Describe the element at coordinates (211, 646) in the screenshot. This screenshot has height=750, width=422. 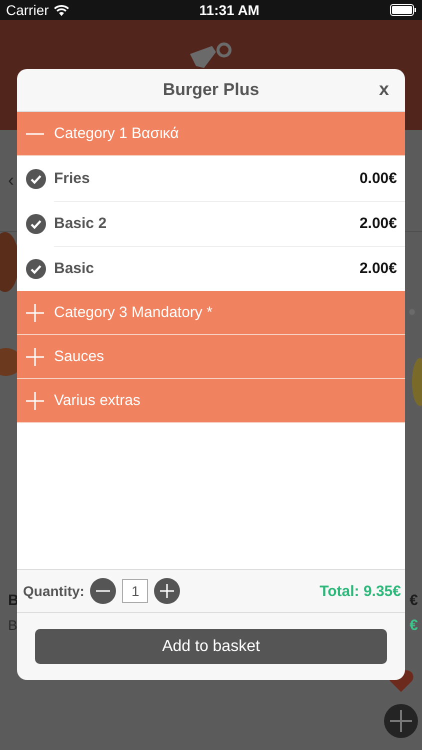
I see `add-to-basket-button: Add to basket` at that location.